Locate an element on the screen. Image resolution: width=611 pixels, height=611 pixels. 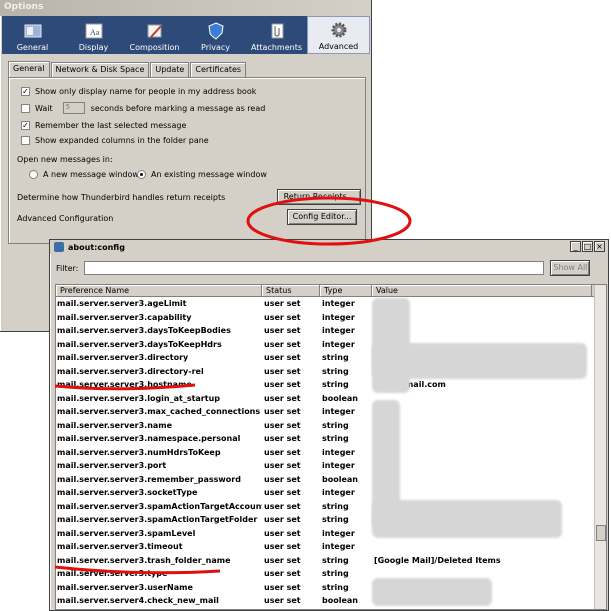
filter-label: Filter: is located at coordinates (67, 268).